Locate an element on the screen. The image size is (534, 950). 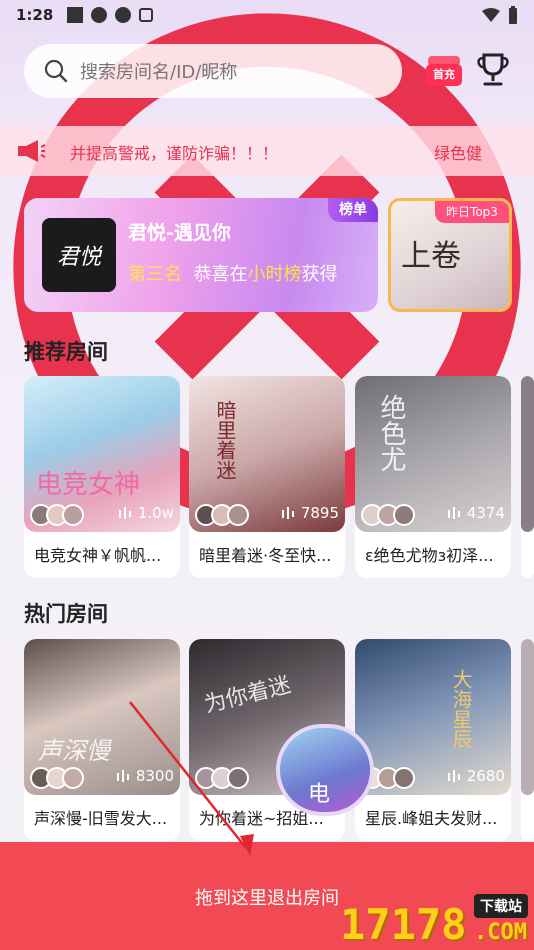
ranking-banner: 榜单 君悦 君悦-遇见你 第三名 恭喜在小时榜获得 is located at coordinates (201, 255).